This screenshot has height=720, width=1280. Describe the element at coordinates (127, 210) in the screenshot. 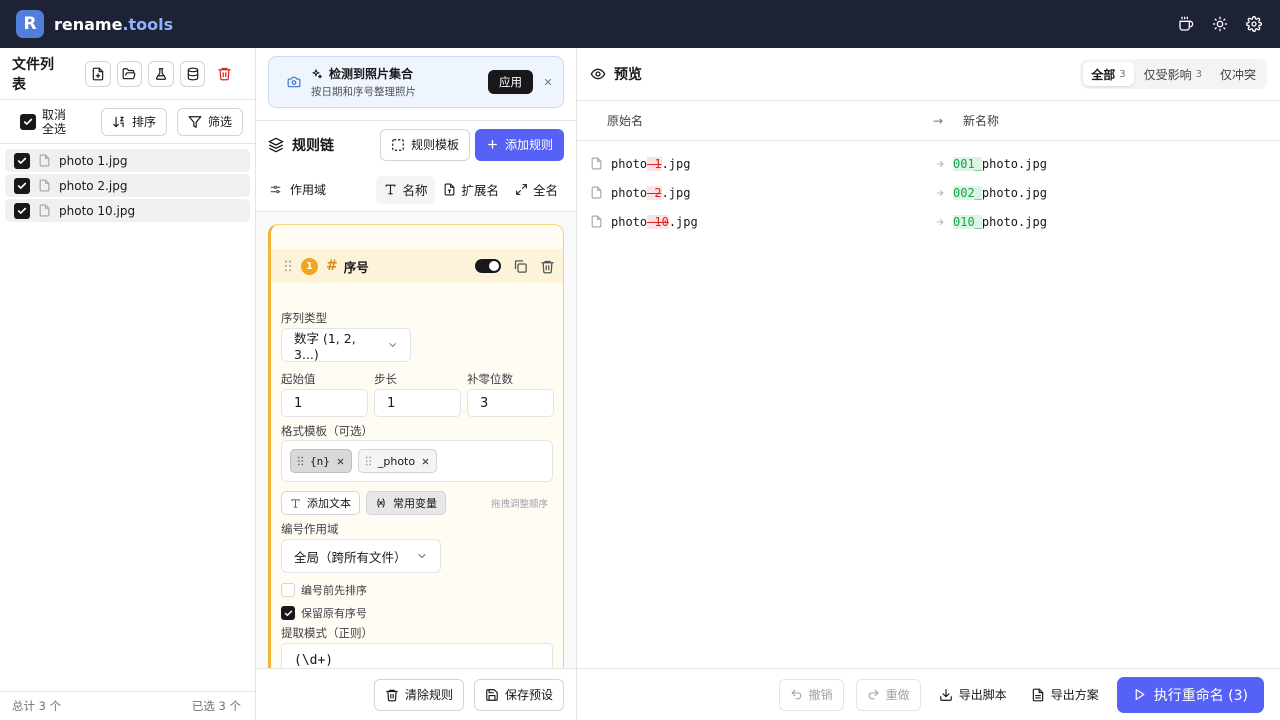

I see `file-row: photo 10.jpg` at that location.